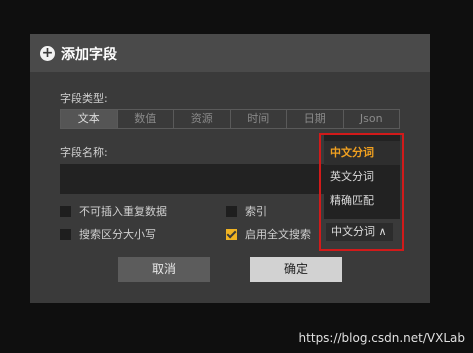  What do you see at coordinates (146, 119) in the screenshot?
I see `tab-number: 数值` at bounding box center [146, 119].